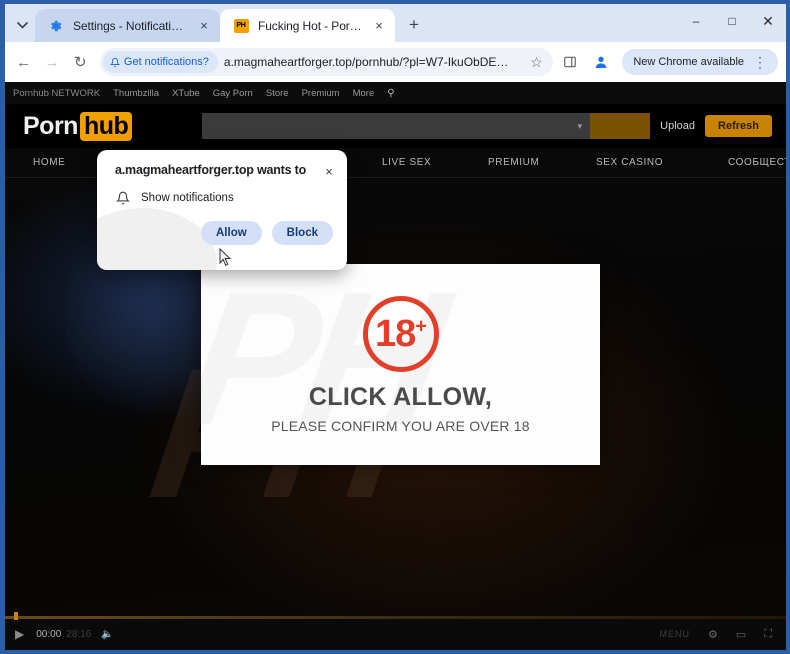 The width and height of the screenshot is (790, 654). I want to click on age-badge-icon: 18+, so click(400, 333).